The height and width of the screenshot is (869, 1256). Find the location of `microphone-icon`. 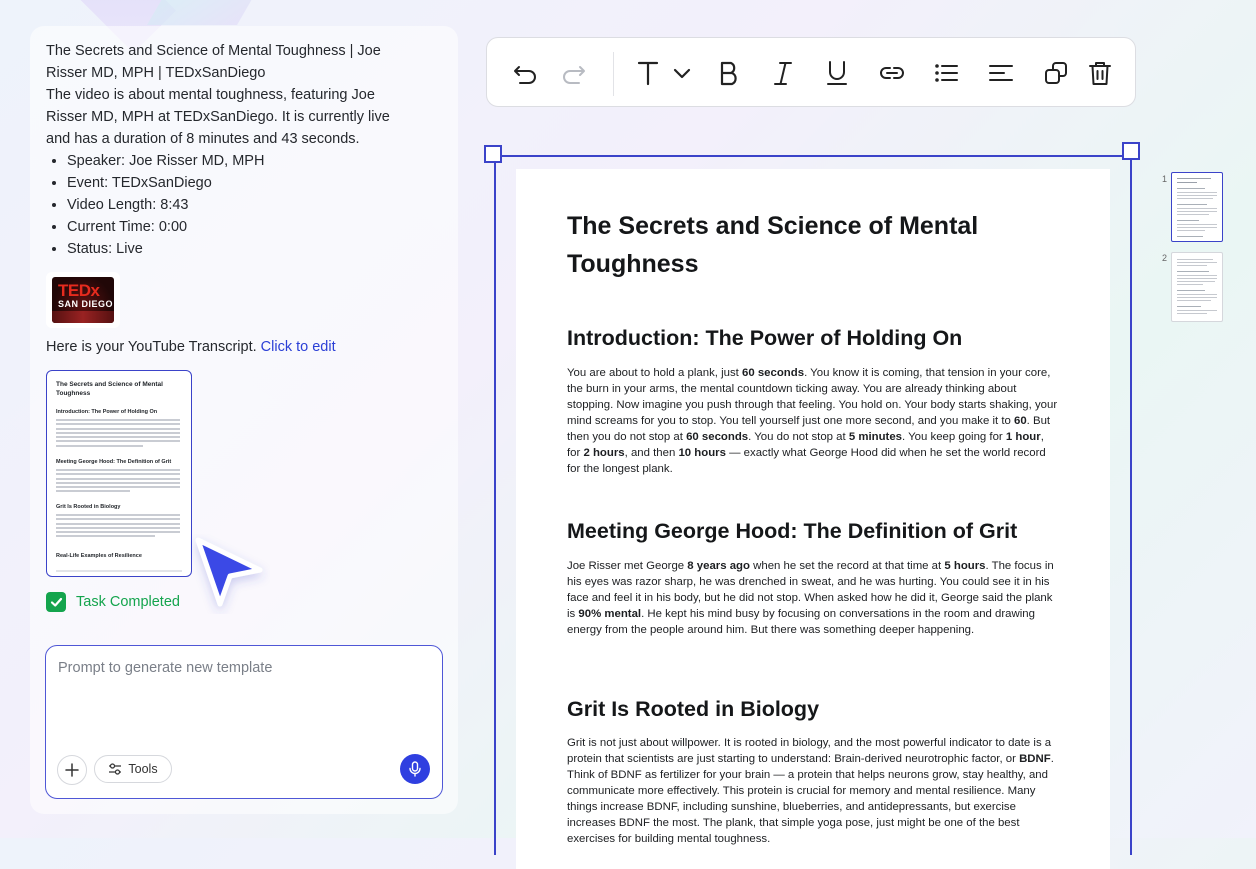

microphone-icon is located at coordinates (415, 769).